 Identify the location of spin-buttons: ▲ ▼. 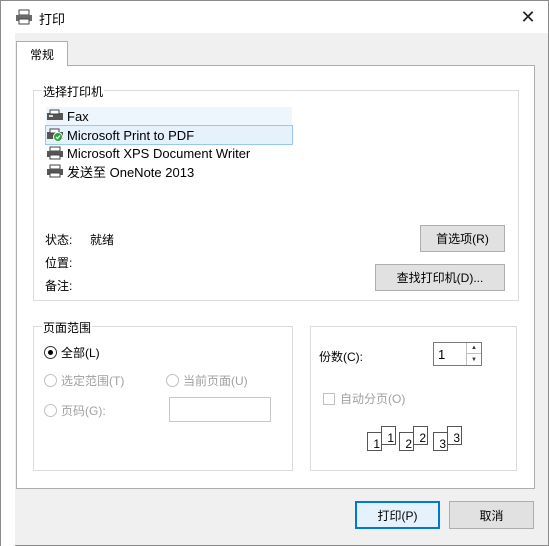
(473, 354).